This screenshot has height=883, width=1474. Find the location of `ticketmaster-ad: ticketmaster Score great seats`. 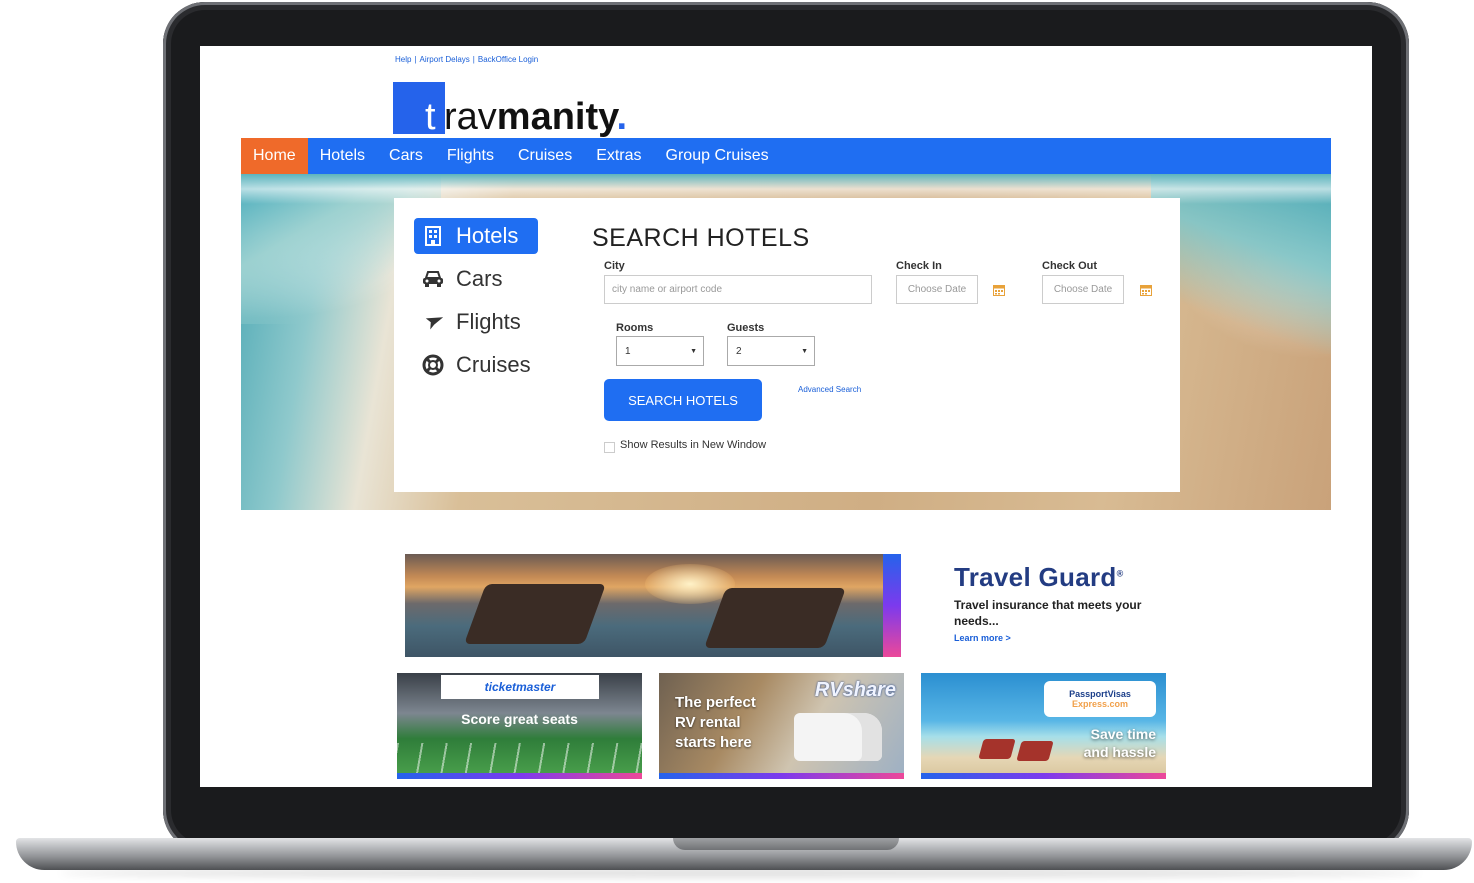

ticketmaster-ad: ticketmaster Score great seats is located at coordinates (519, 726).